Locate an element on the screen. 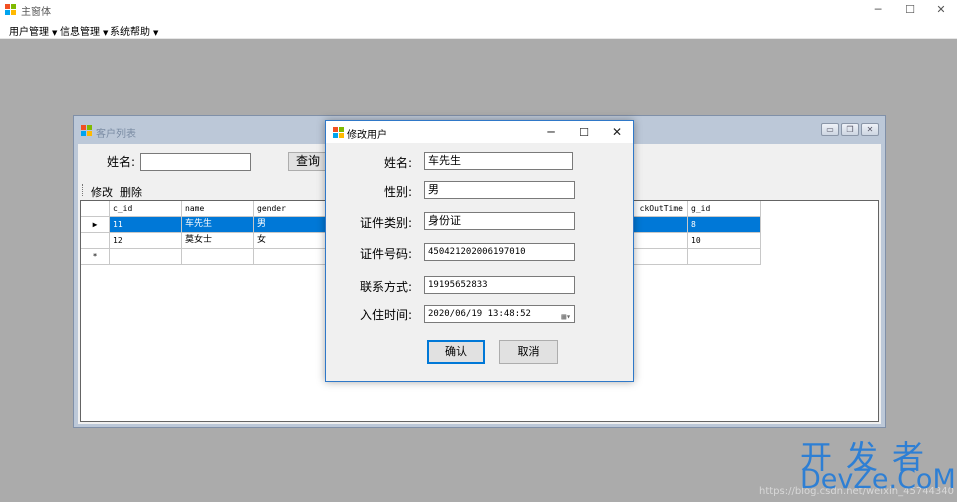 This screenshot has width=957, height=502. id-type-label: 证件类别: is located at coordinates (385, 223).